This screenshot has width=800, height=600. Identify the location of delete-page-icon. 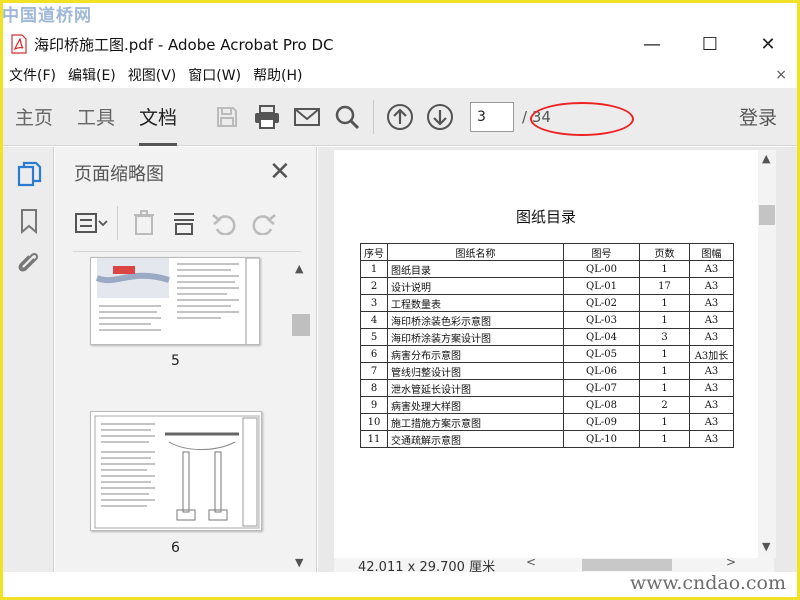
(144, 223).